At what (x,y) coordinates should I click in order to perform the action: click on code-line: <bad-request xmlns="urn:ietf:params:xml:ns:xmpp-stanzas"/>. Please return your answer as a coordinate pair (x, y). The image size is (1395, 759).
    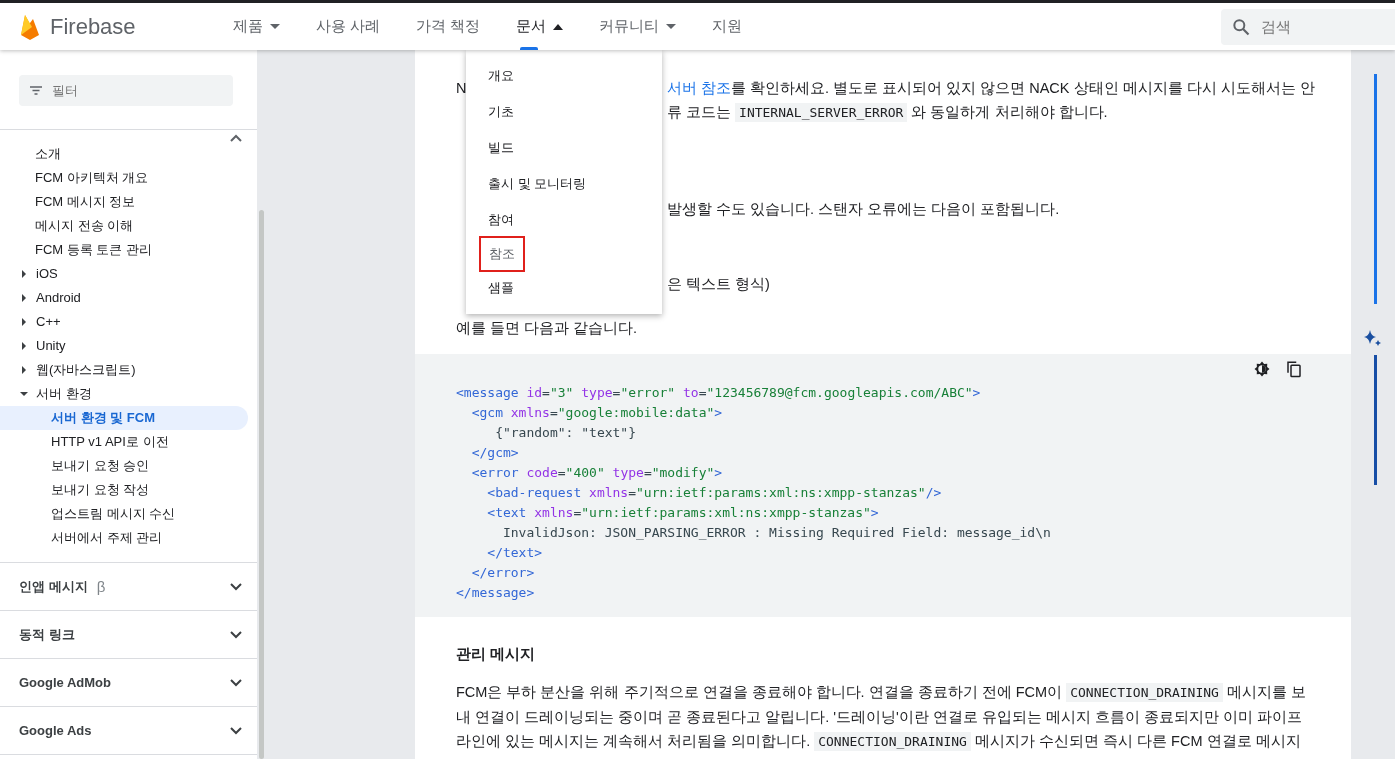
    Looking at the image, I should click on (714, 492).